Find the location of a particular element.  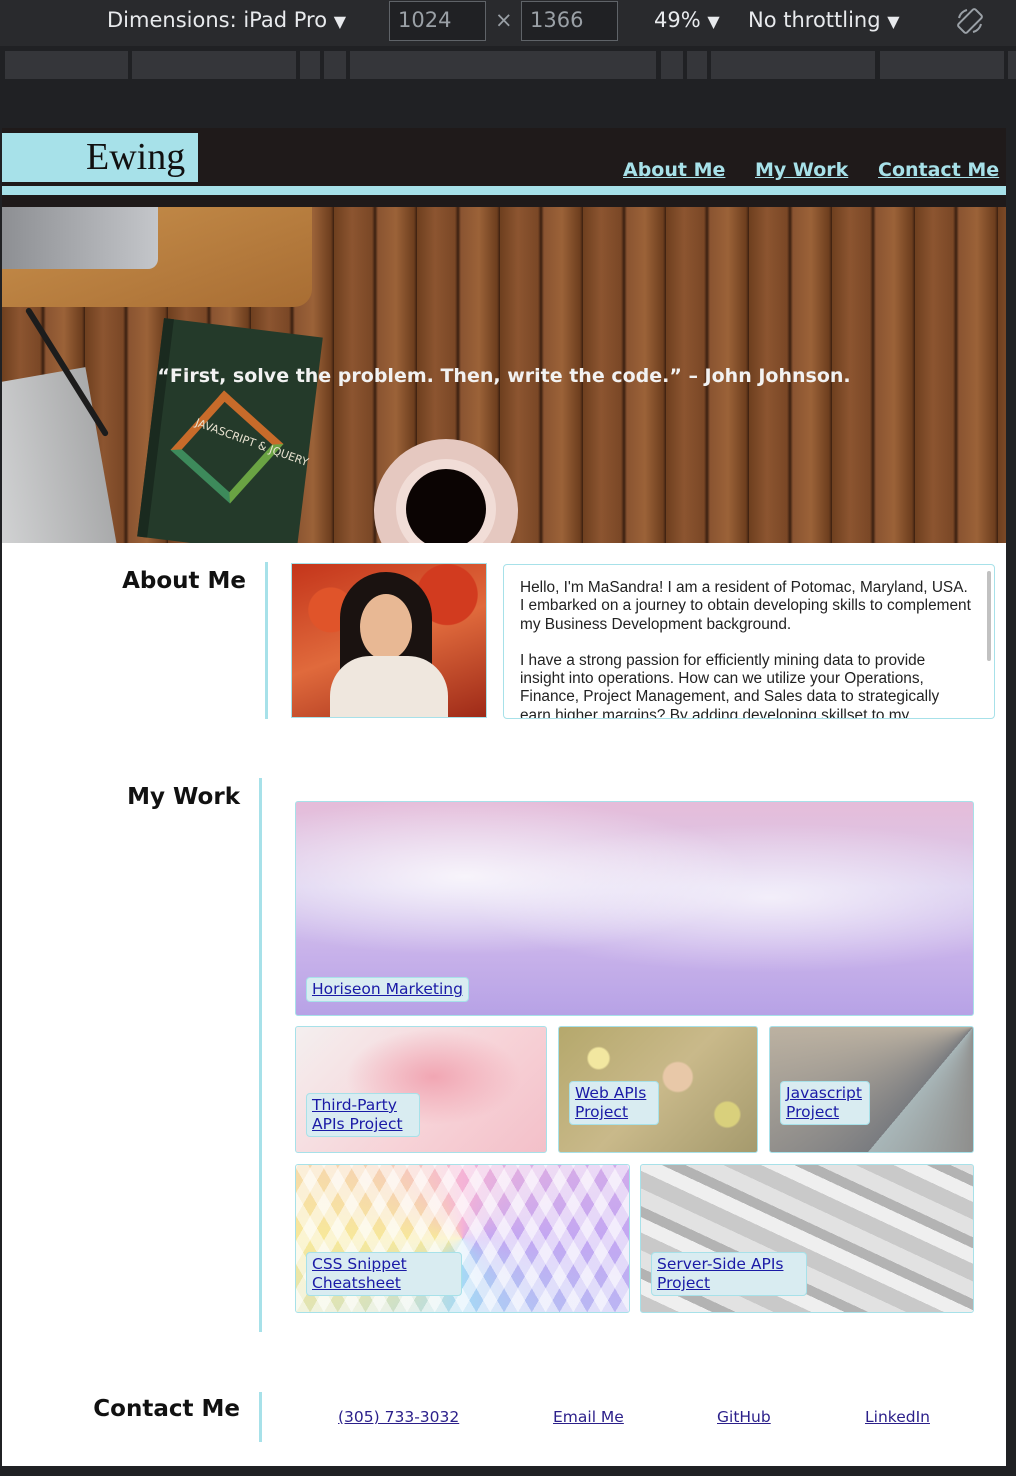

contact-linkedin-link: LinkedIn is located at coordinates (897, 1417).